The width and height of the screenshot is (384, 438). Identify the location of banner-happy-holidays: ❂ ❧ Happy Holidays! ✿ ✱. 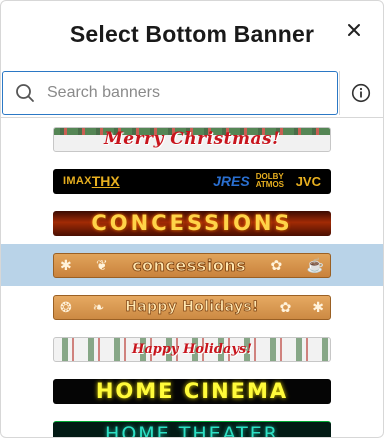
(192, 307).